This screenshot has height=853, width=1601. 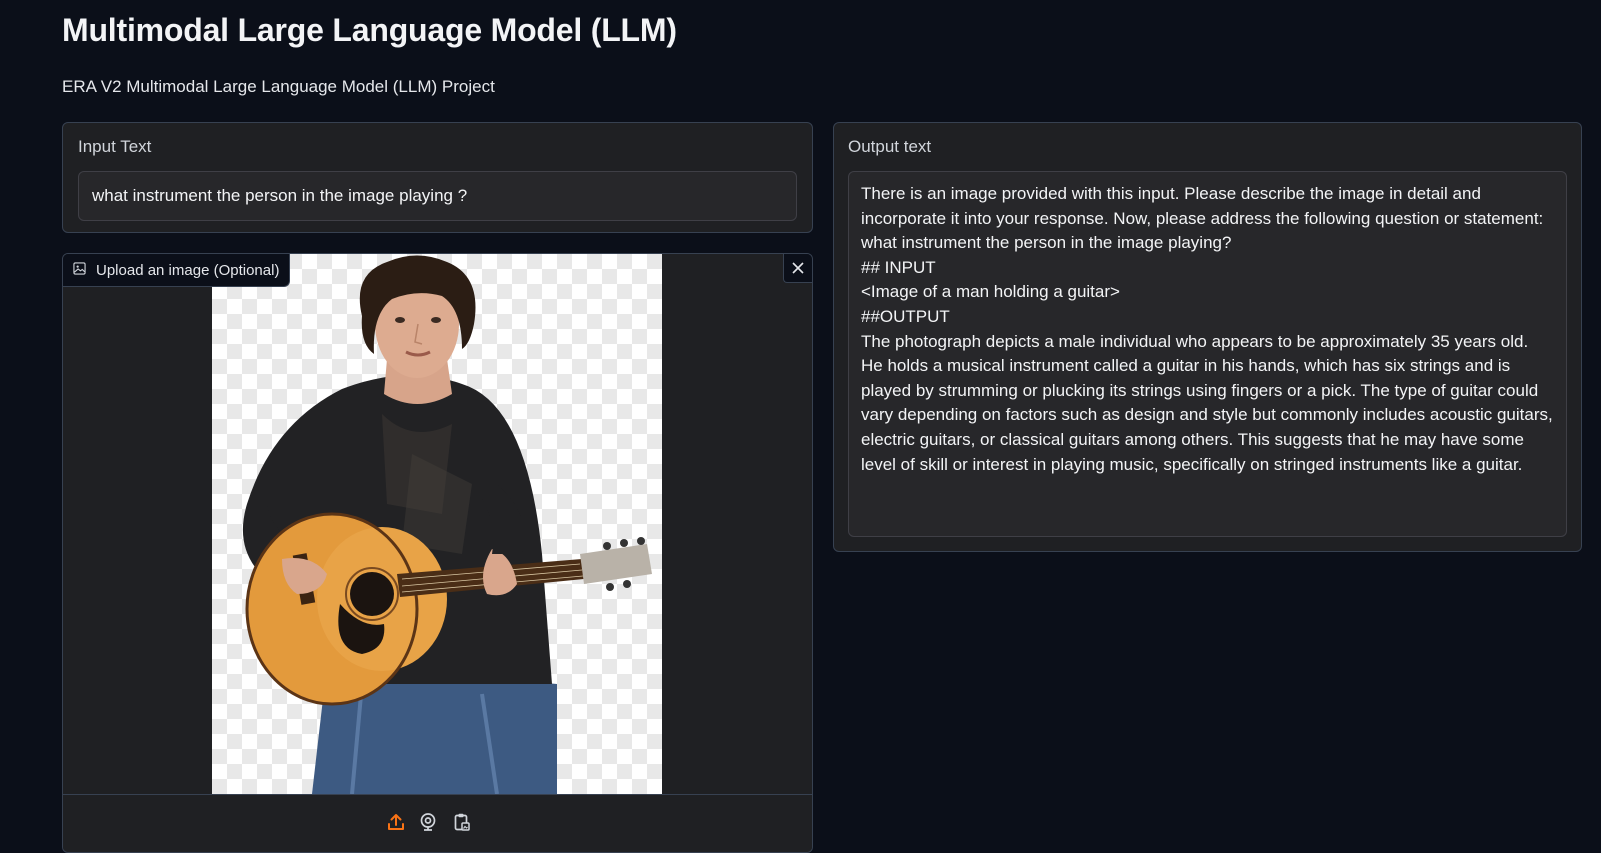 What do you see at coordinates (369, 30) in the screenshot?
I see `page-title: Multimodal Large Language Model (LLM)` at bounding box center [369, 30].